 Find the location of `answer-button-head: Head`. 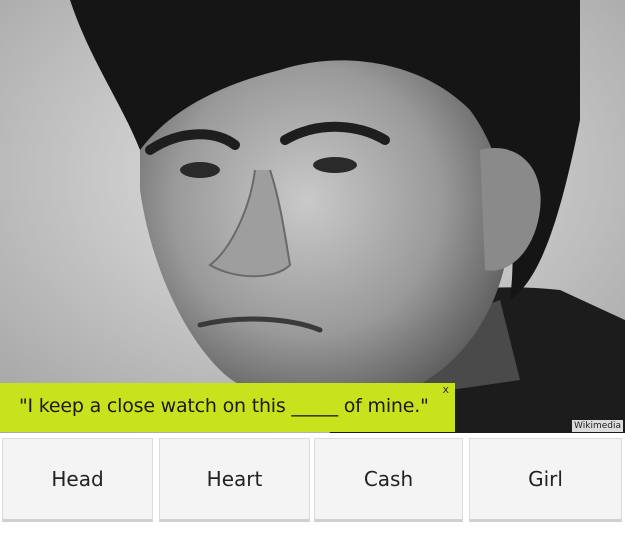

answer-button-head: Head is located at coordinates (77, 480).